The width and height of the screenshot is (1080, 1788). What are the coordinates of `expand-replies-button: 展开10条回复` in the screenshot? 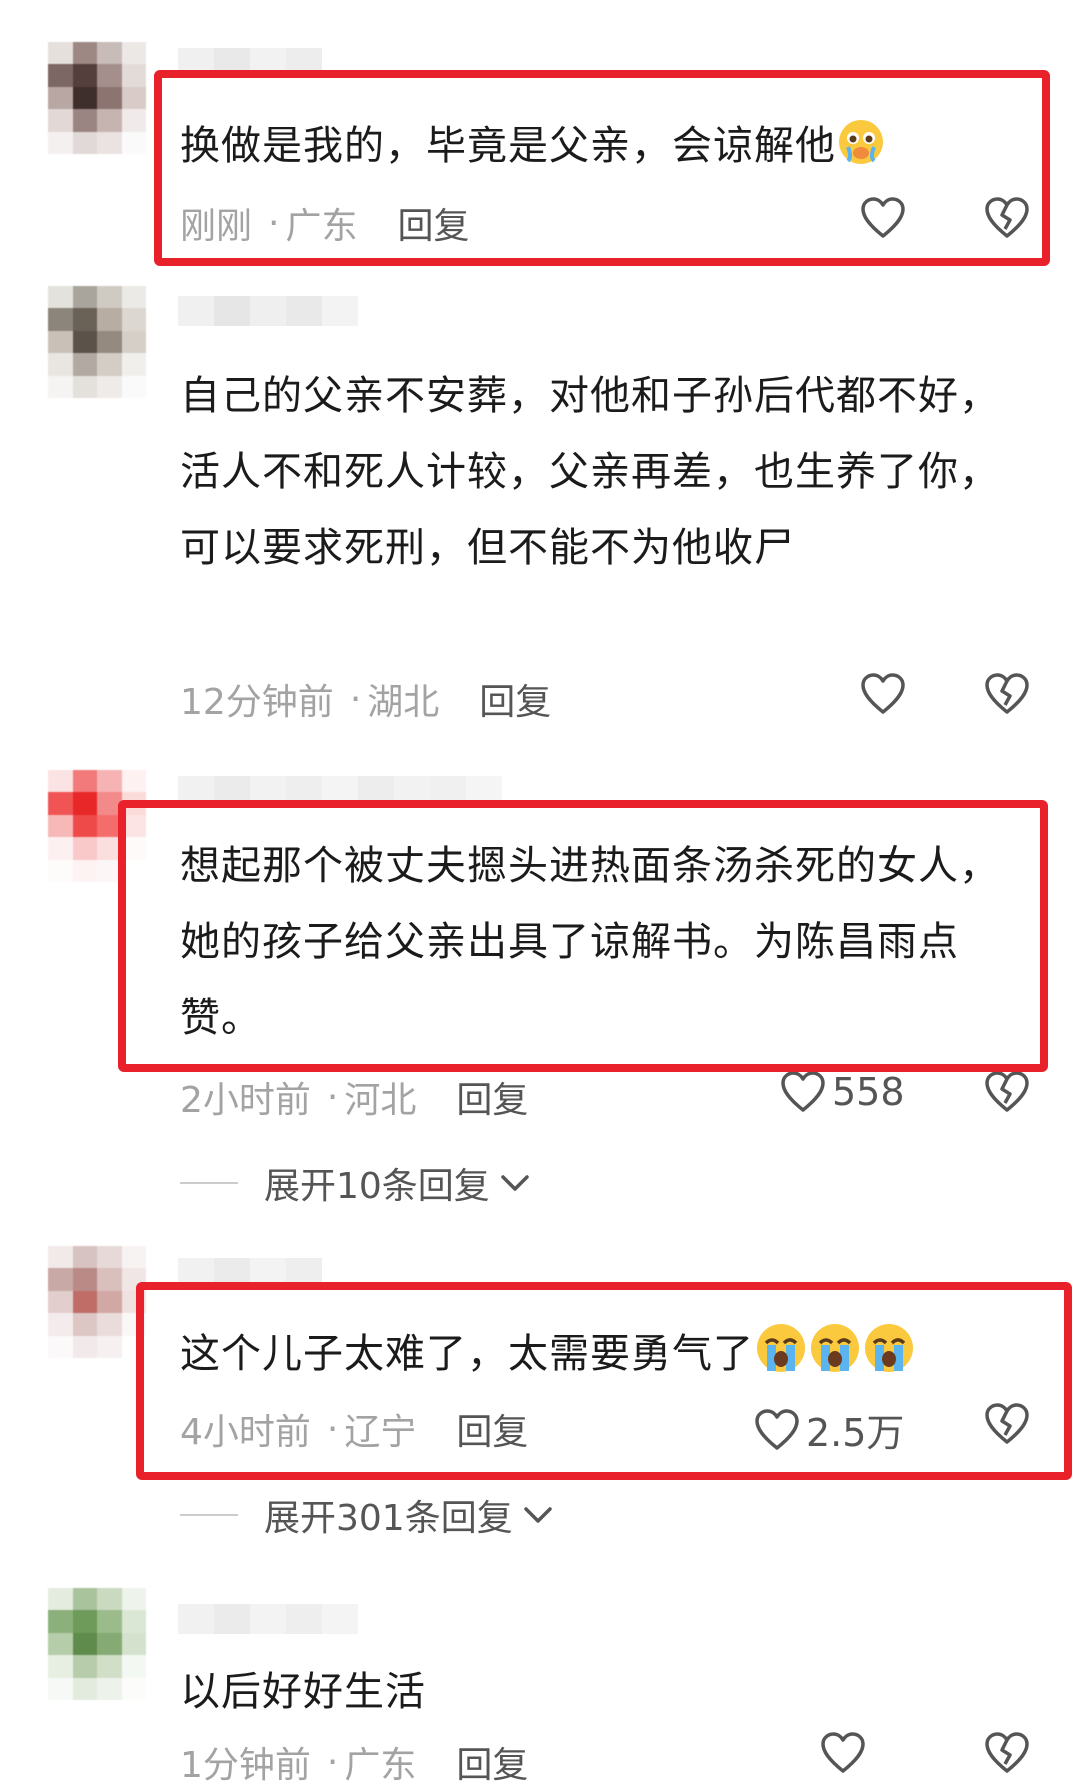 It's located at (356, 1183).